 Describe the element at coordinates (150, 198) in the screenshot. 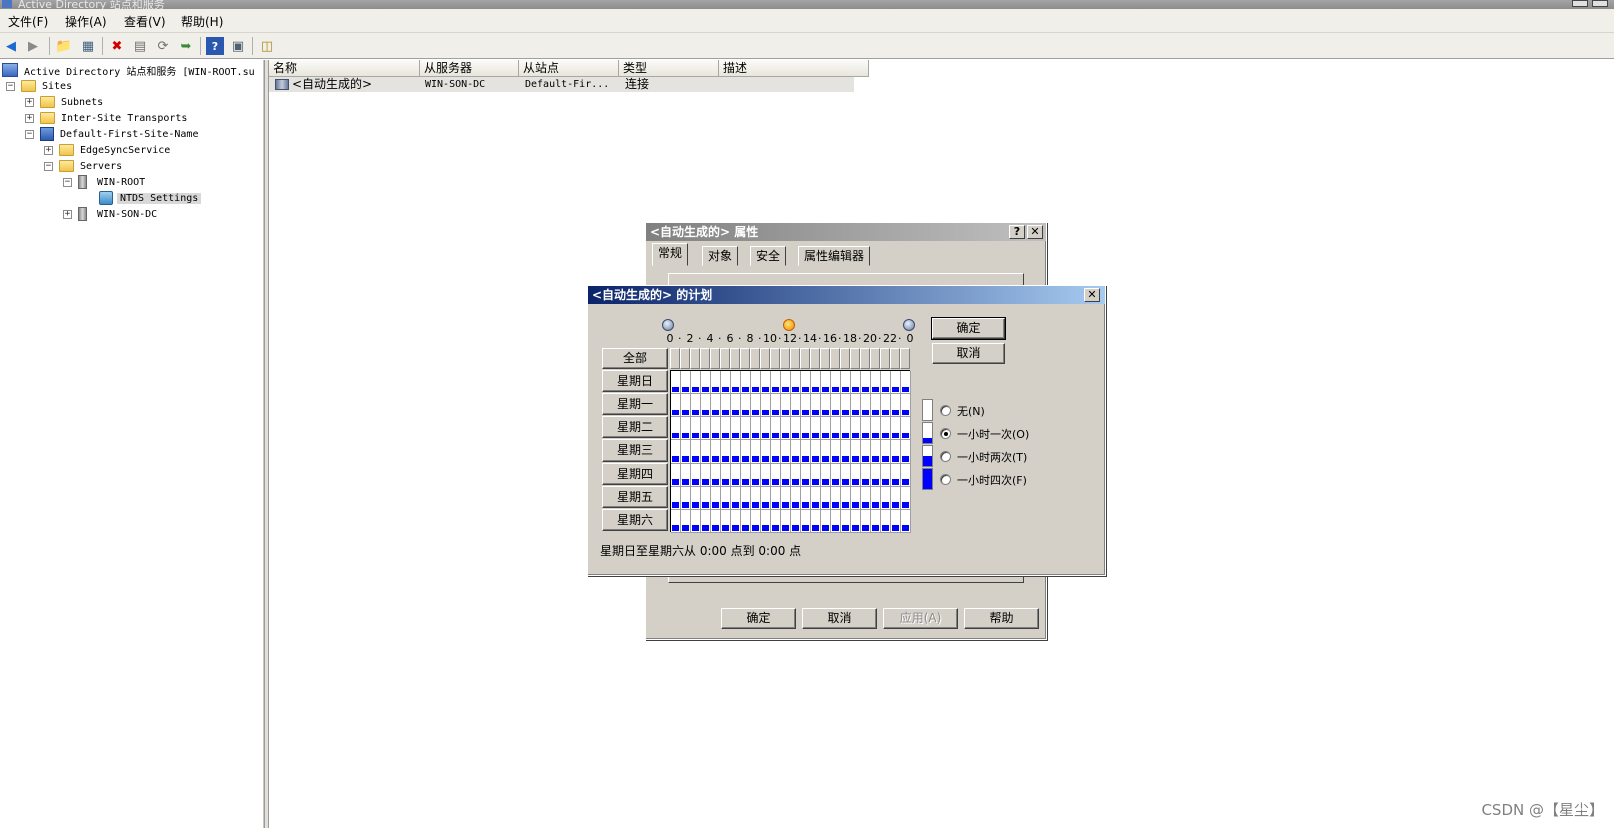

I see `tree-item-ntds-settings: NTDS Settings` at that location.